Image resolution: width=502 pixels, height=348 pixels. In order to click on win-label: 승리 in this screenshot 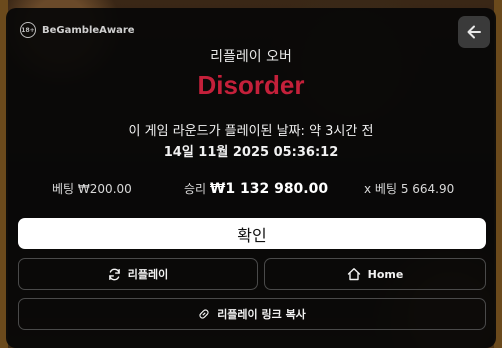, I will do `click(195, 189)`.